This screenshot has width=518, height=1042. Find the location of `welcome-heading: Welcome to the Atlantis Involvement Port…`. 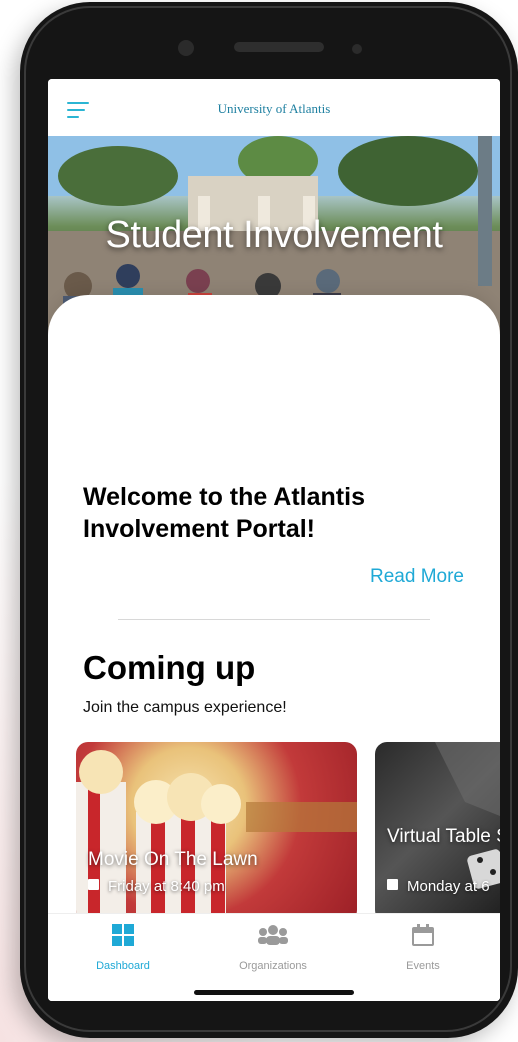

welcome-heading: Welcome to the Atlantis Involvement Port… is located at coordinates (224, 513).